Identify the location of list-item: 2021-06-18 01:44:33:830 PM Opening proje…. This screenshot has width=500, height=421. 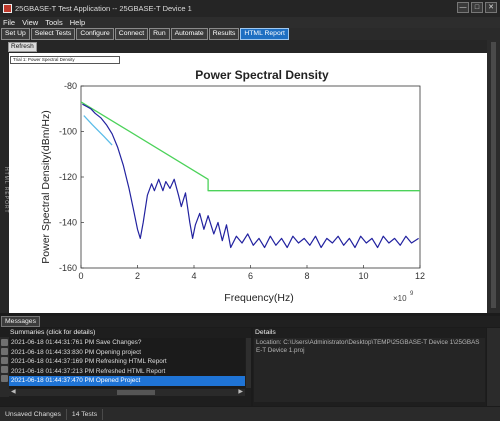
(127, 353).